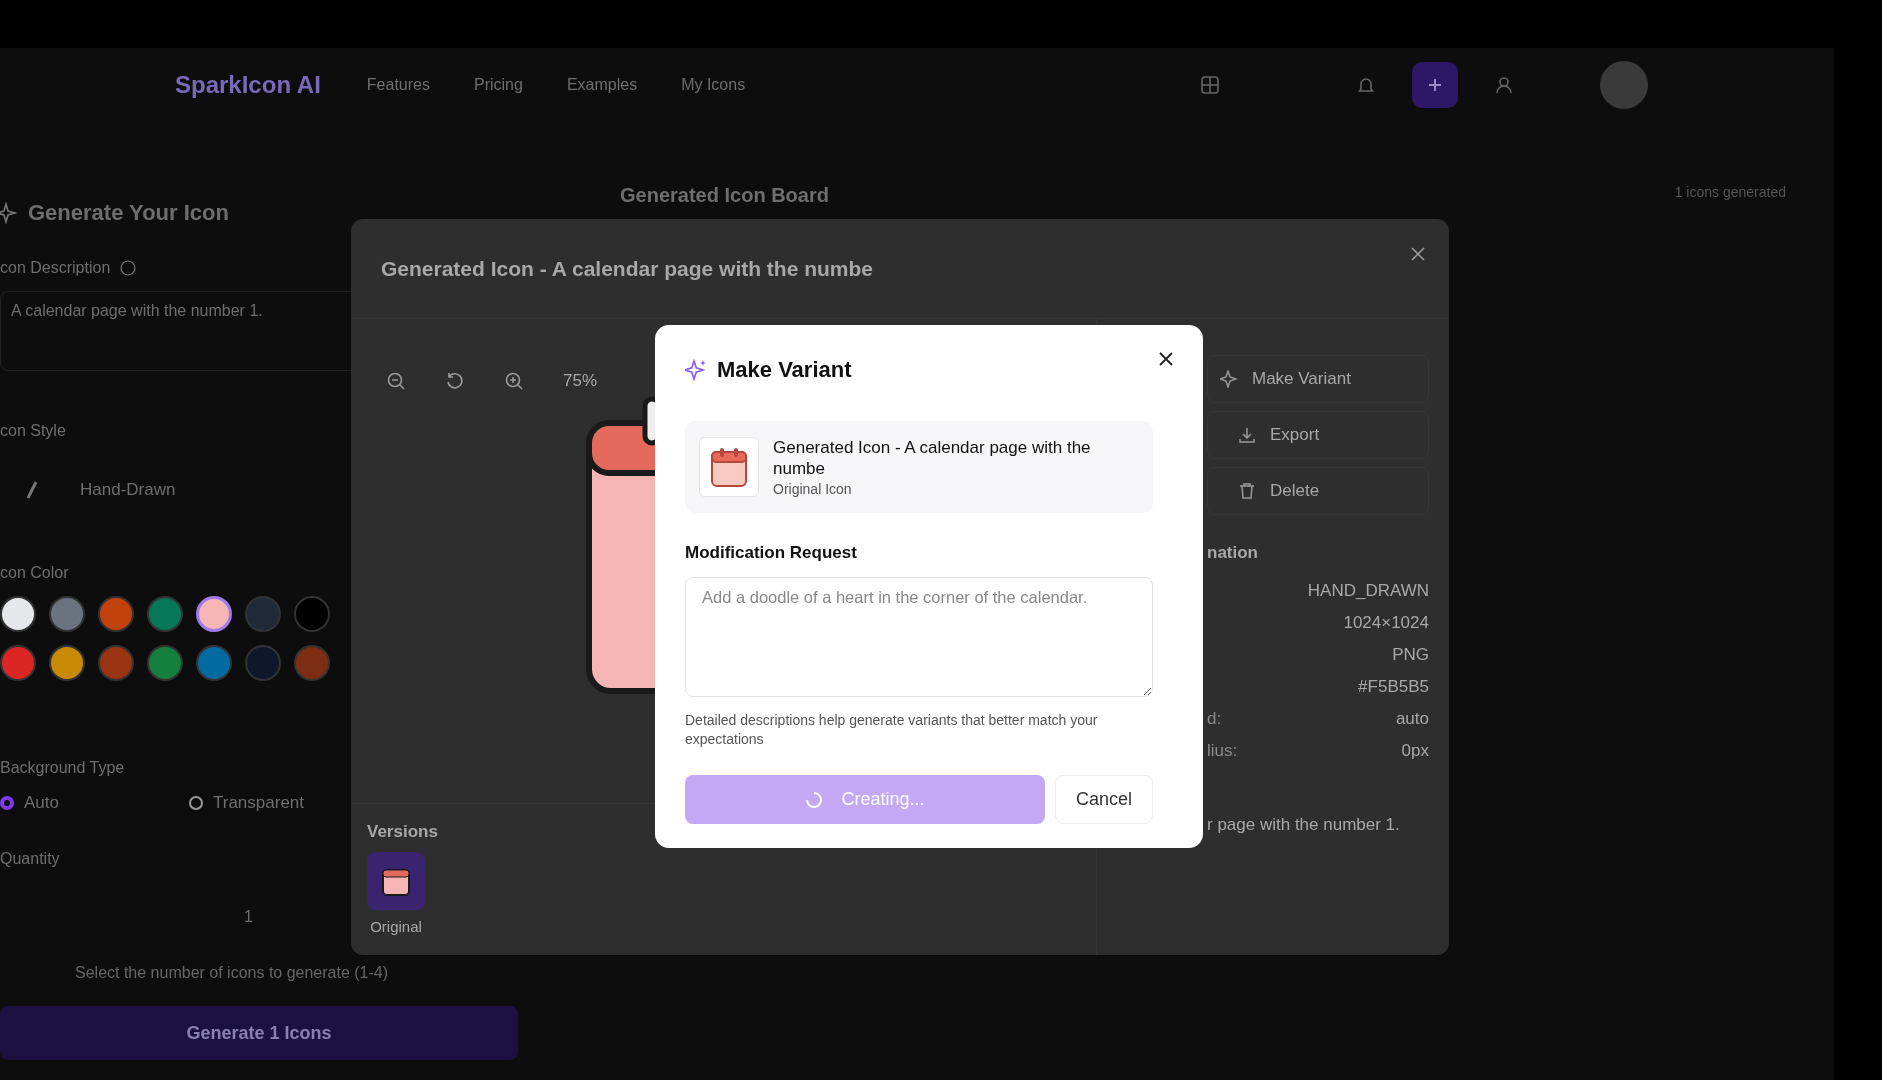 The image size is (1882, 1080). What do you see at coordinates (30, 859) in the screenshot?
I see `field-label: Quantity` at bounding box center [30, 859].